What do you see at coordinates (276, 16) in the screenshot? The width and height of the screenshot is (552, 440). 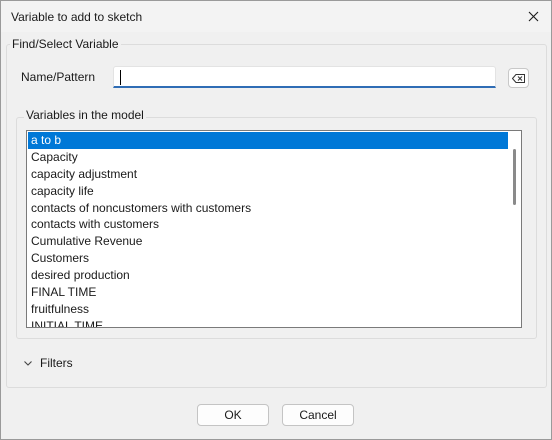 I see `title-bar: Variable to add to sketch` at bounding box center [276, 16].